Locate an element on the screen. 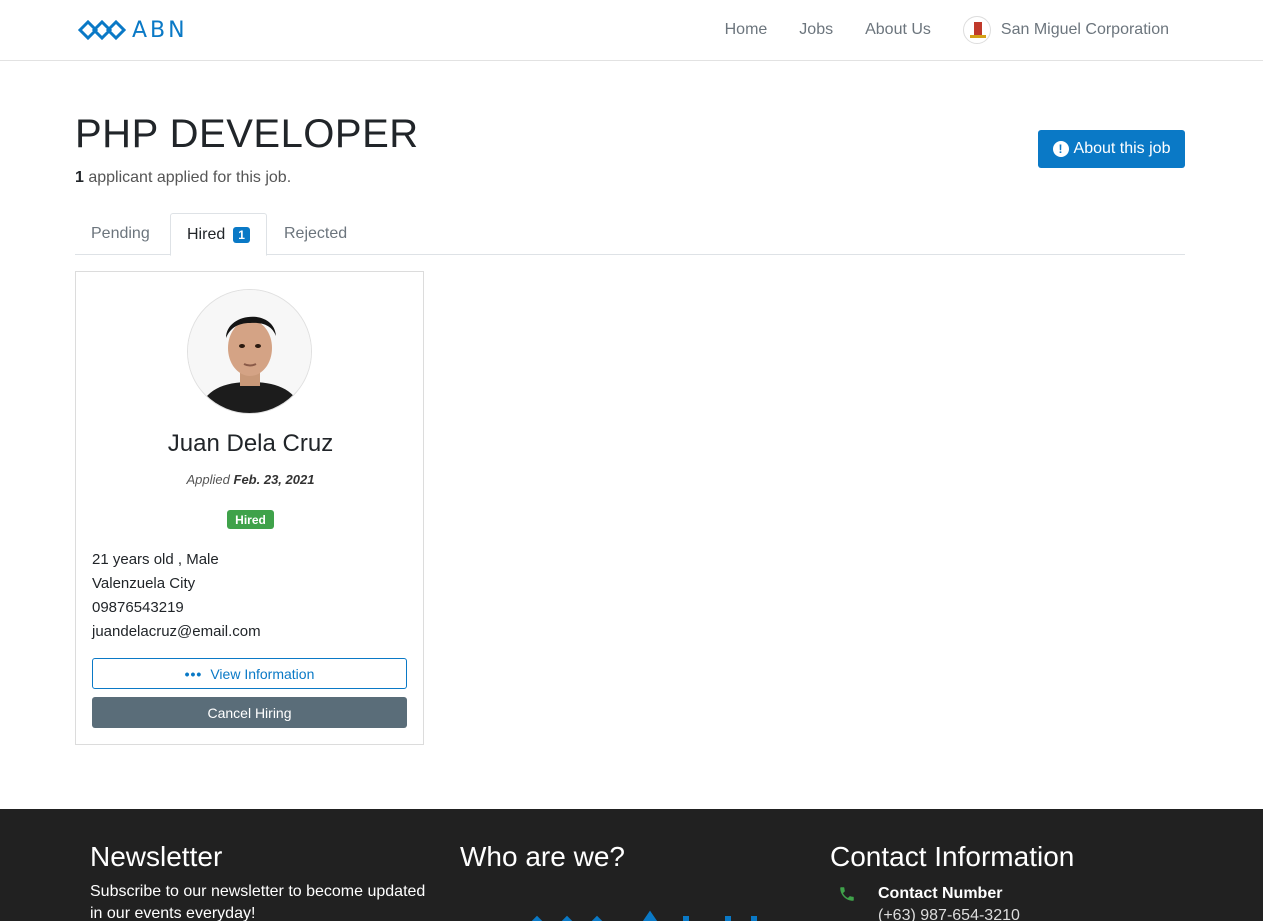 This screenshot has height=921, width=1263. exclamation-circle-icon: ! is located at coordinates (1060, 149).